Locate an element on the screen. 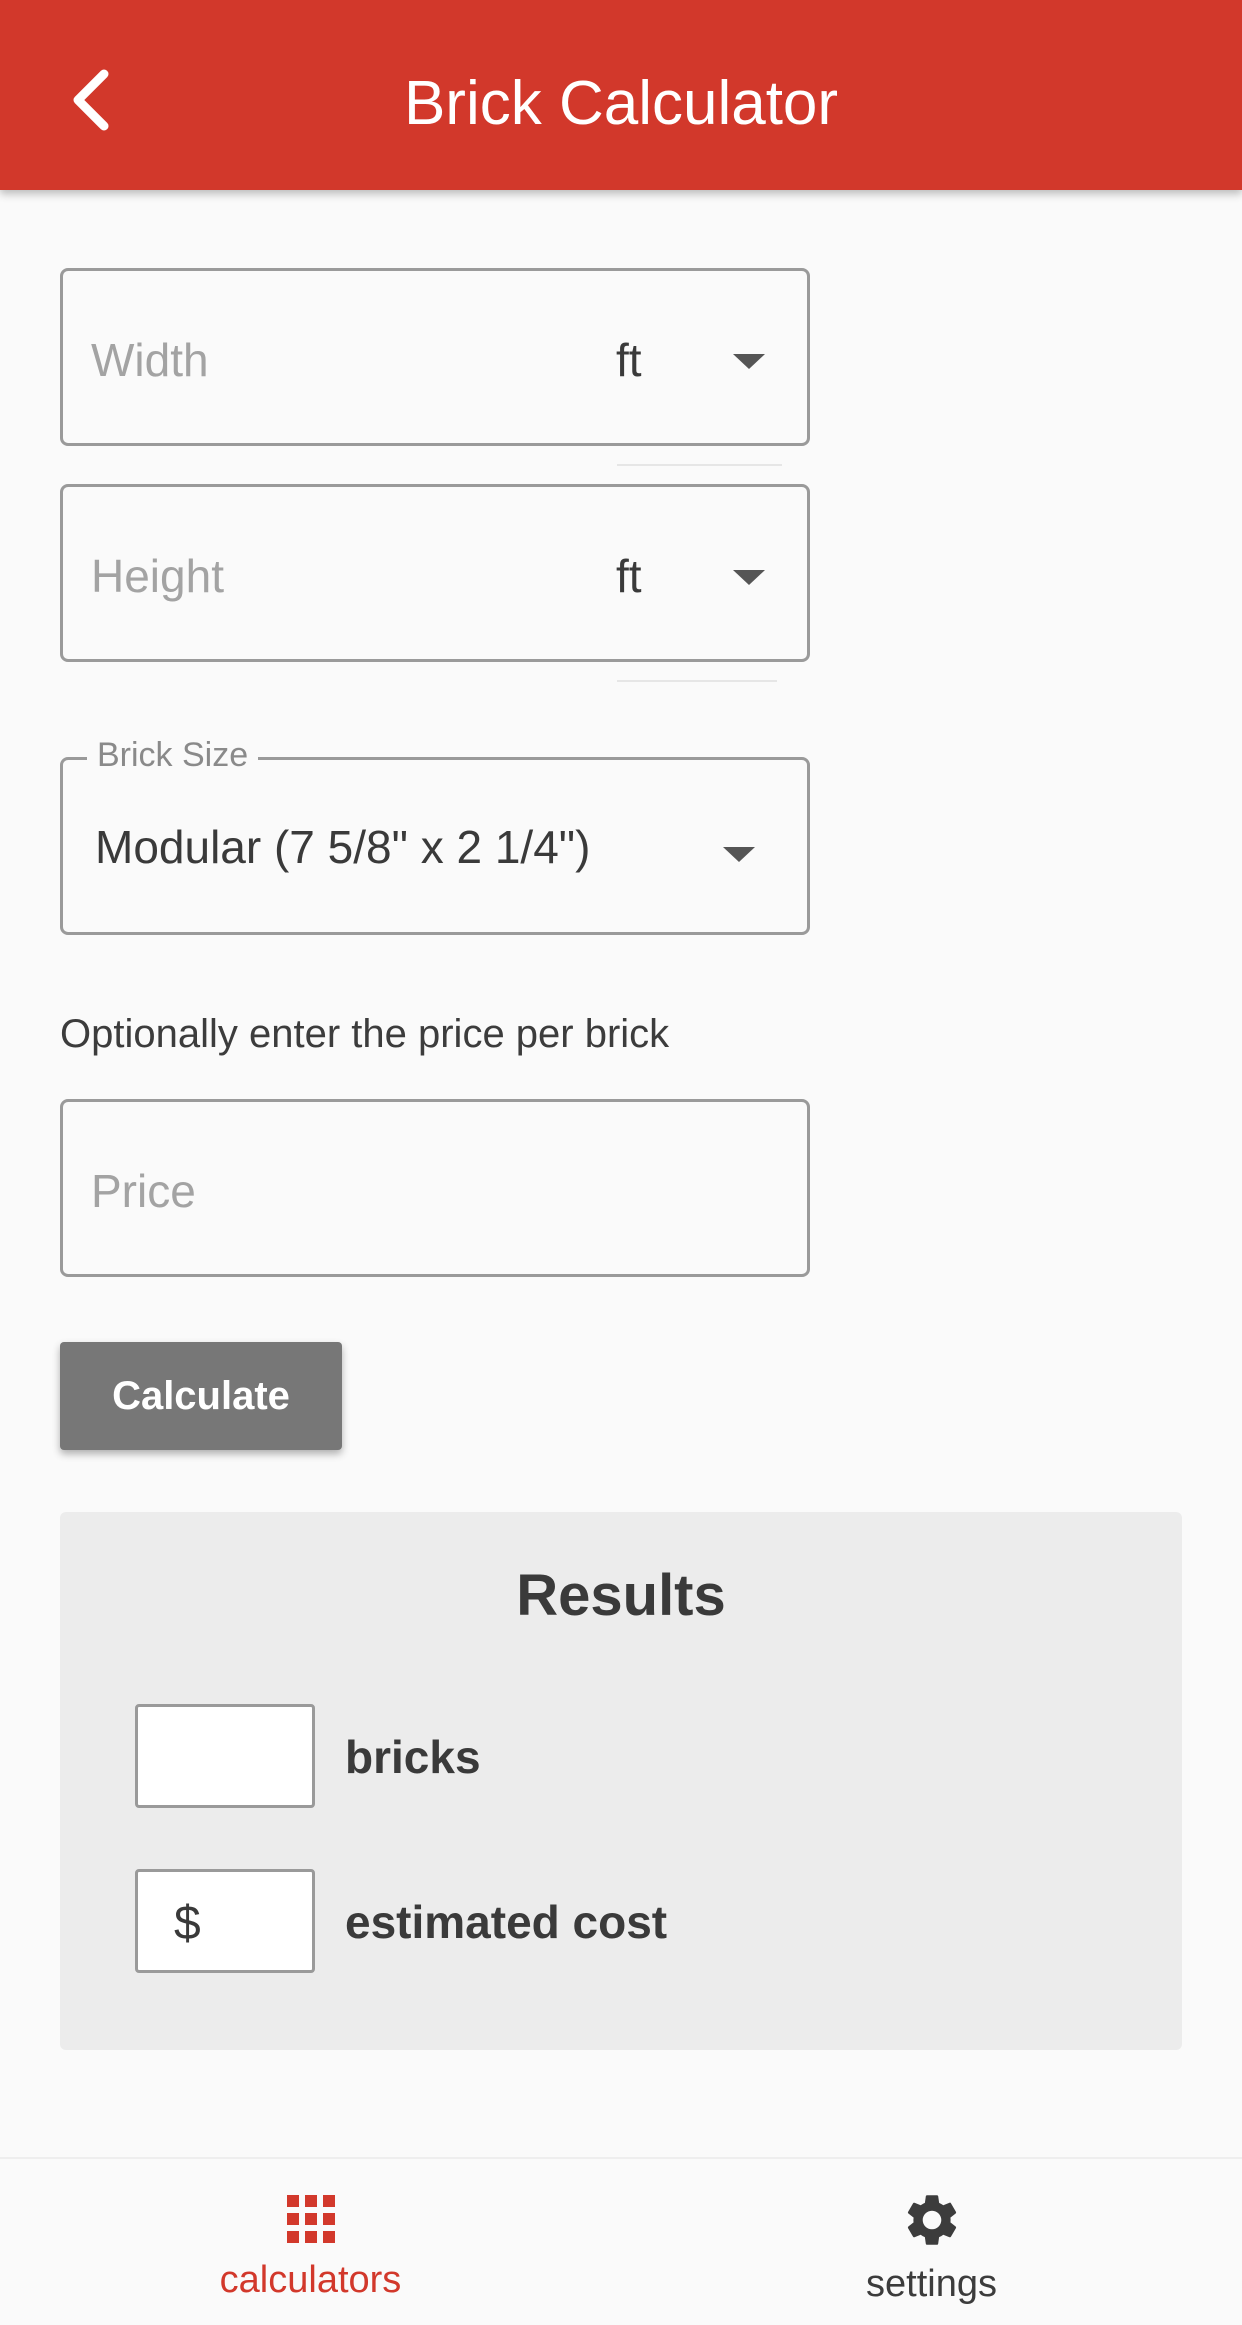 The height and width of the screenshot is (2325, 1242). nav-item-settings: settings is located at coordinates (931, 2242).